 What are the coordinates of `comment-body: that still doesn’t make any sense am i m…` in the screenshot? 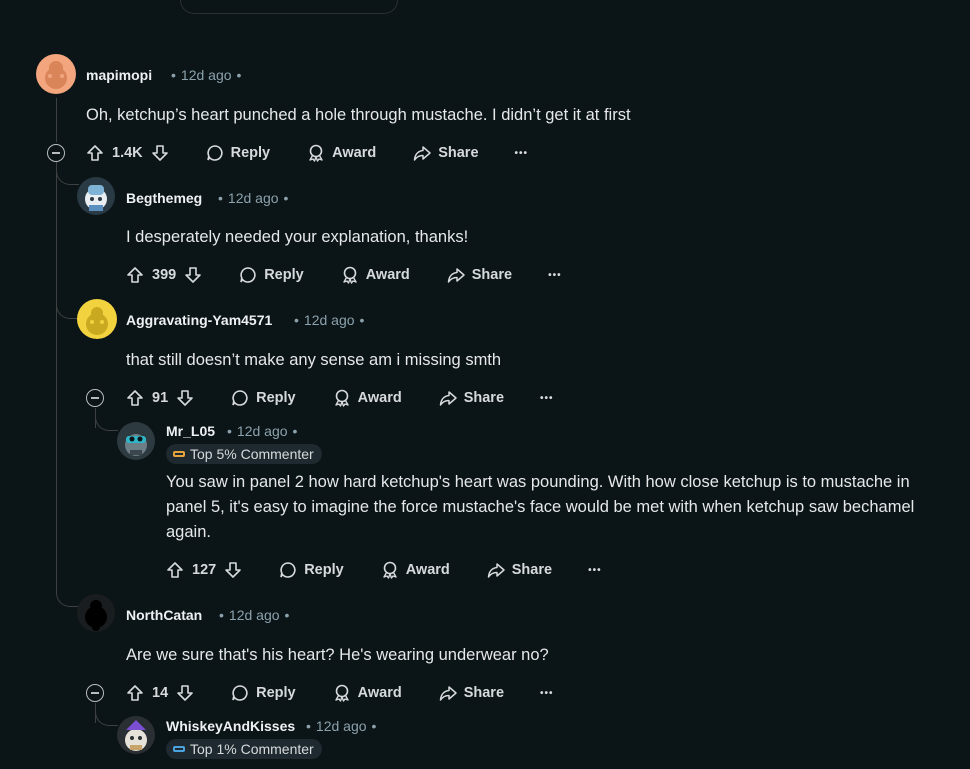 It's located at (314, 360).